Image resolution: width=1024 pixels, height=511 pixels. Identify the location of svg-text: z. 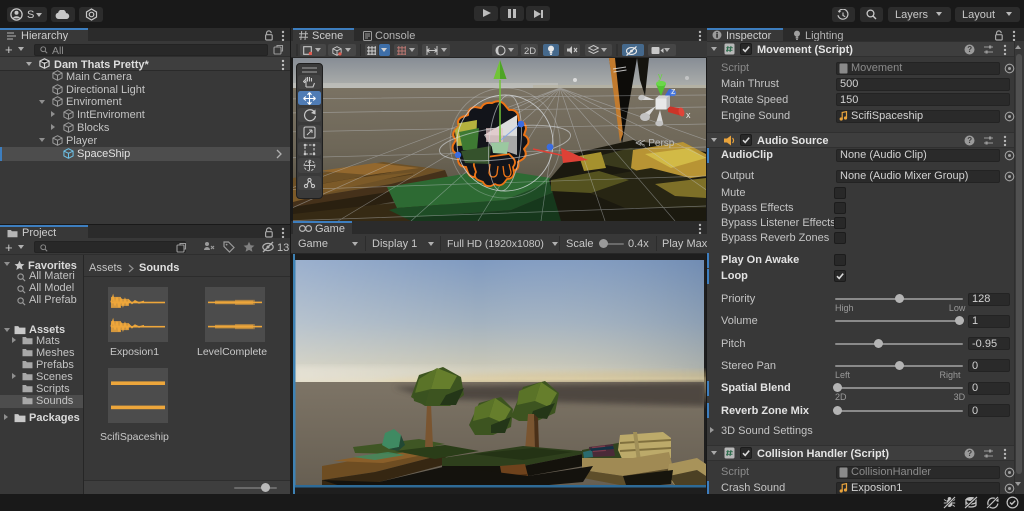
(673, 91).